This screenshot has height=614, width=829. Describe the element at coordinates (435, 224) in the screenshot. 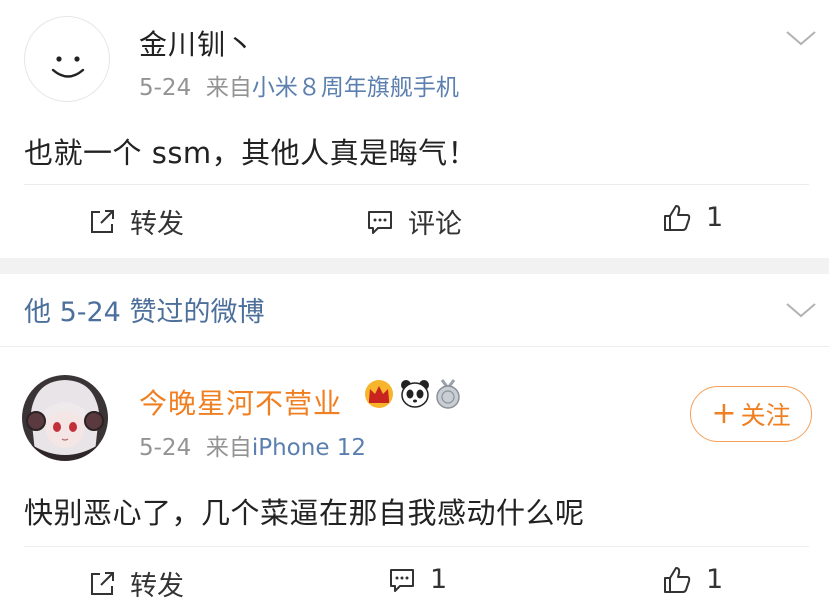

I see `comment-label: 评论` at that location.